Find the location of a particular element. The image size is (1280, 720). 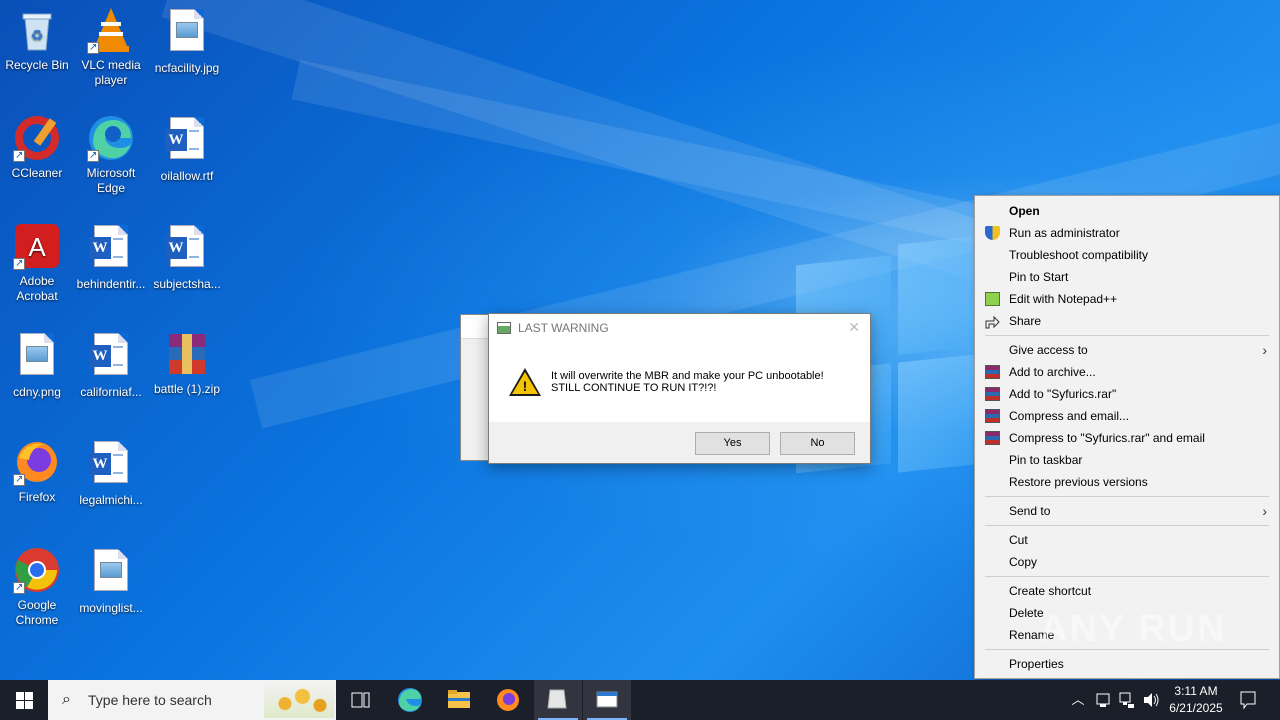

desktop-icon-label: Firefox is located at coordinates (37, 497).